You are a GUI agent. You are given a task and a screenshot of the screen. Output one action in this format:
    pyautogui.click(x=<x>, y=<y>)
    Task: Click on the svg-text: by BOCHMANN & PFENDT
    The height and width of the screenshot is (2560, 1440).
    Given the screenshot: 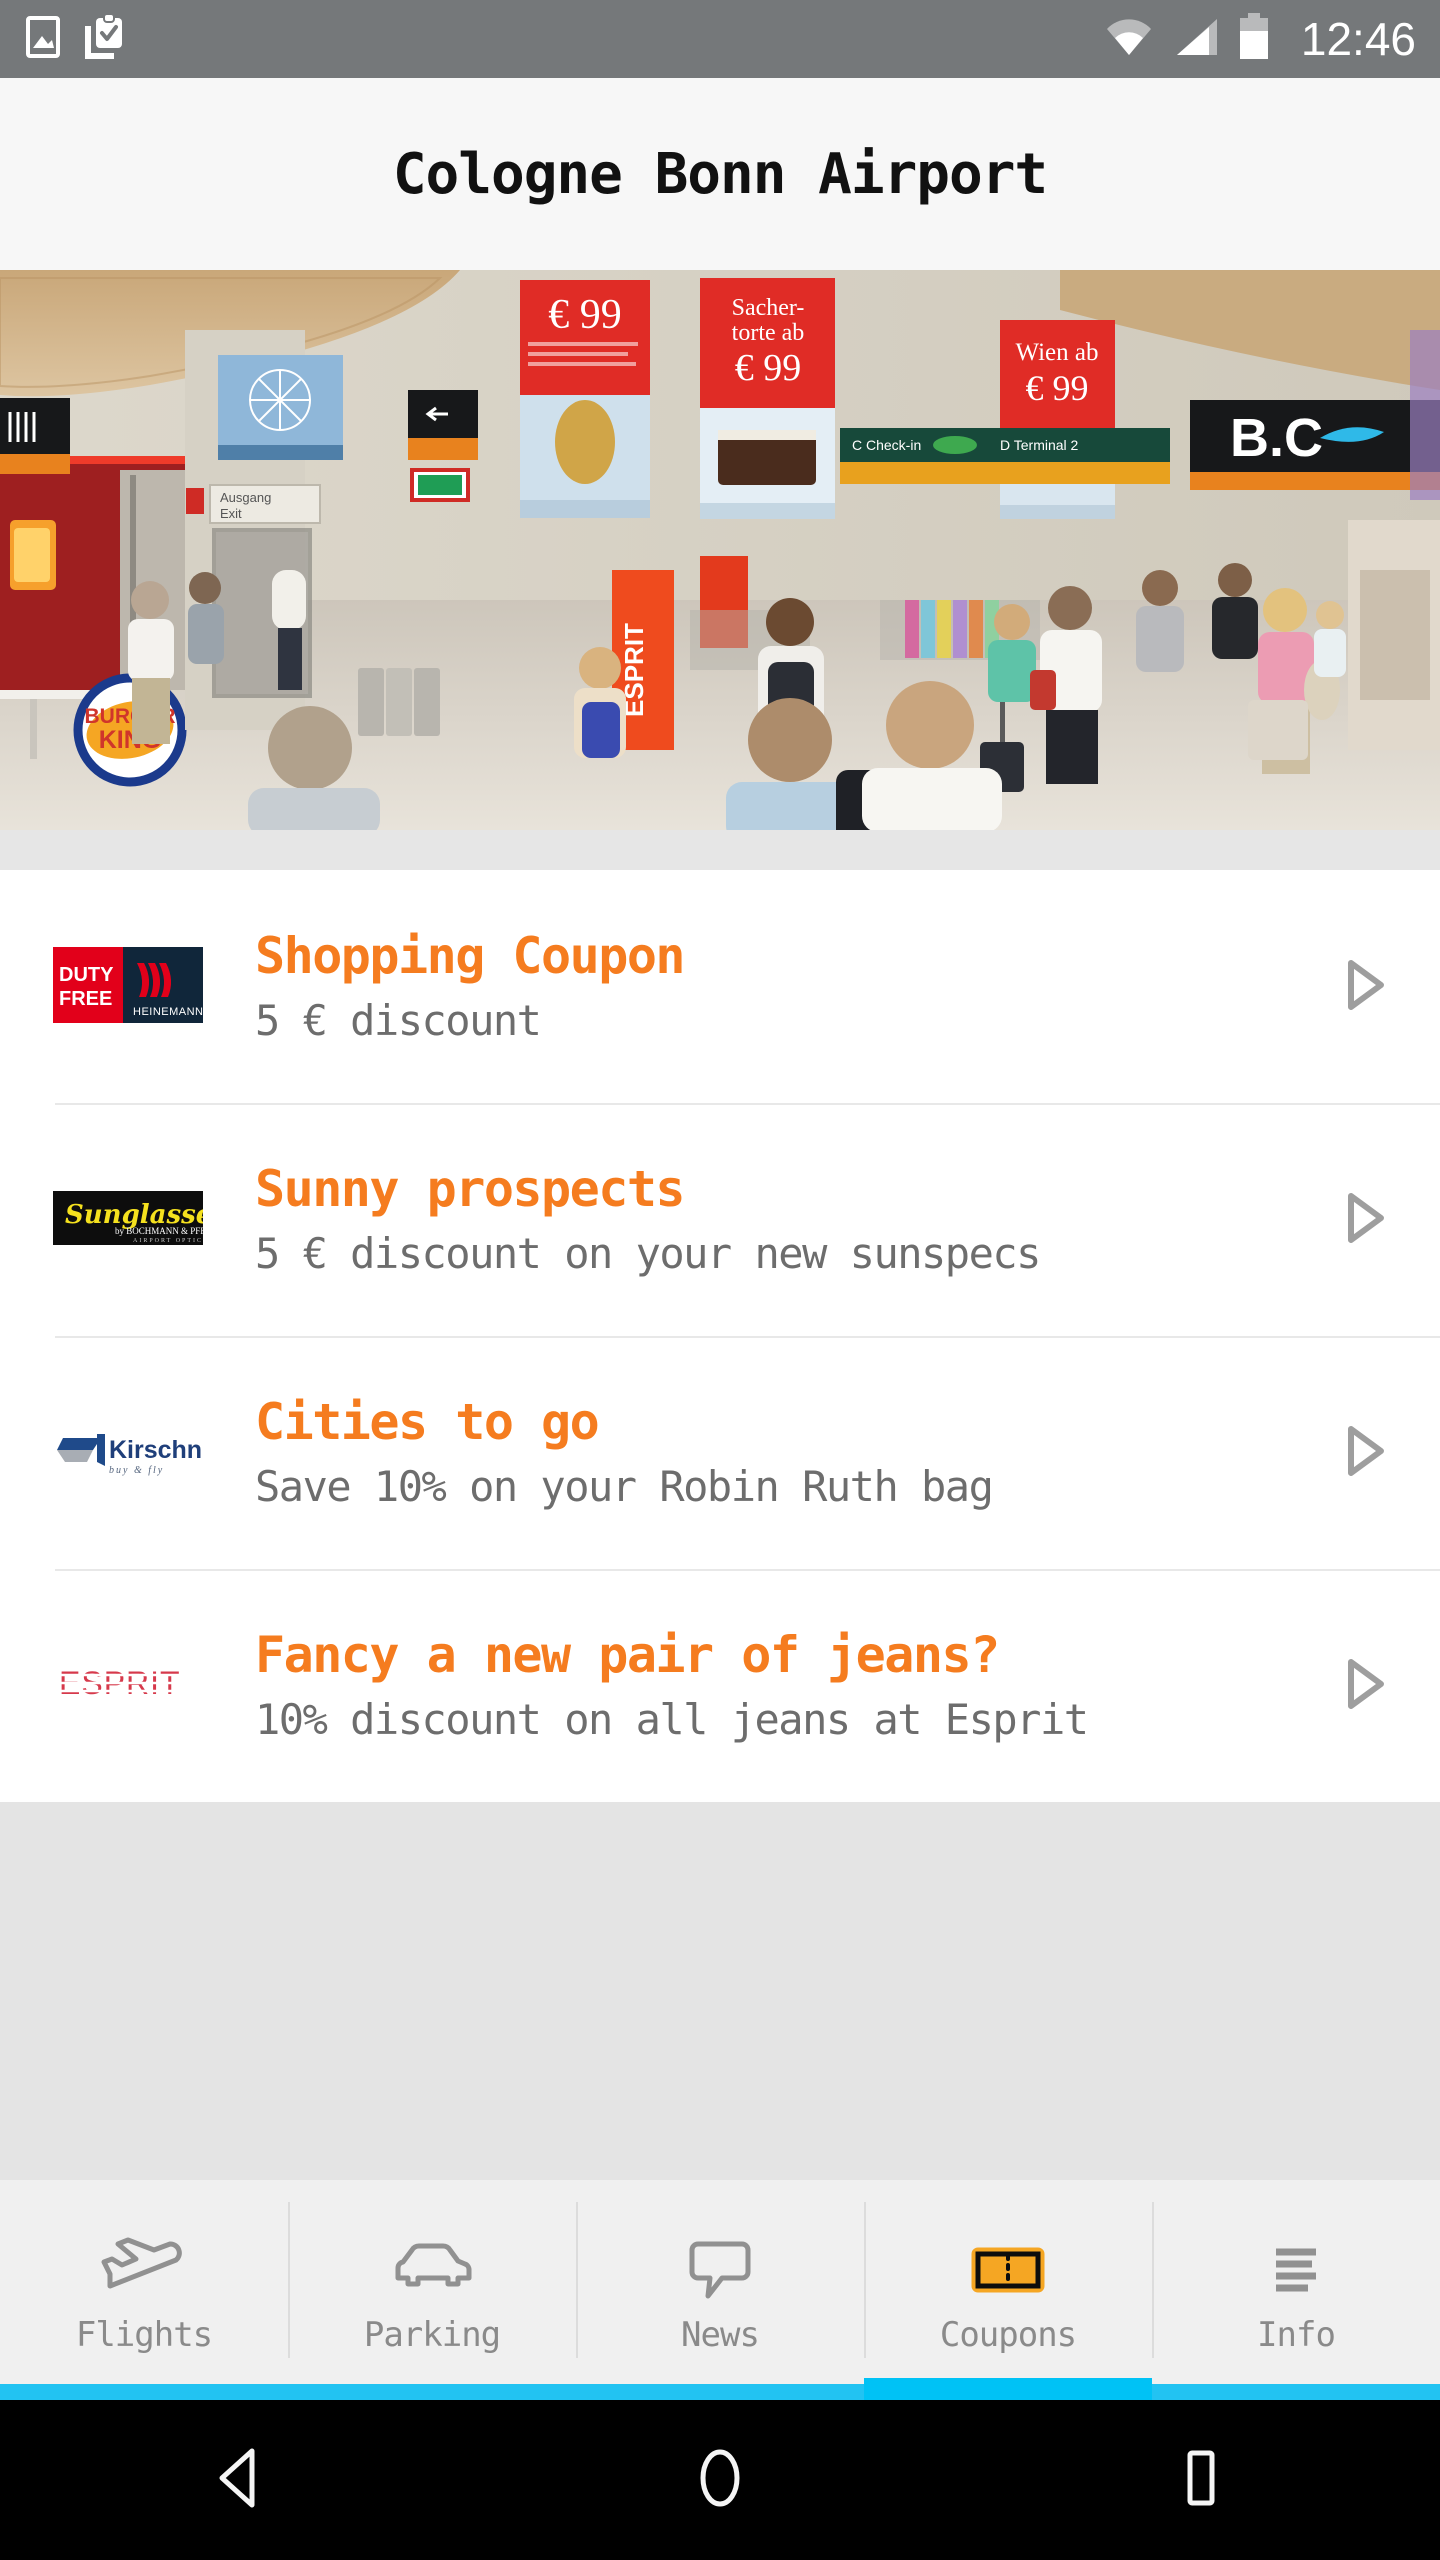 What is the action you would take?
    pyautogui.click(x=159, y=1231)
    